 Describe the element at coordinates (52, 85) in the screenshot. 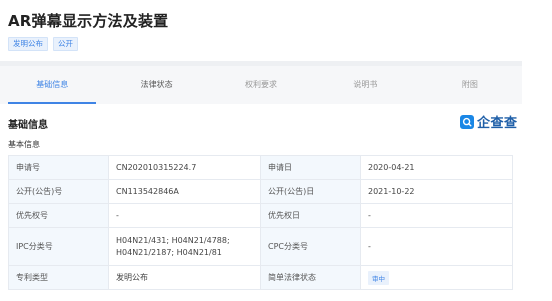

I see `tab-basic-info: 基础信息` at that location.